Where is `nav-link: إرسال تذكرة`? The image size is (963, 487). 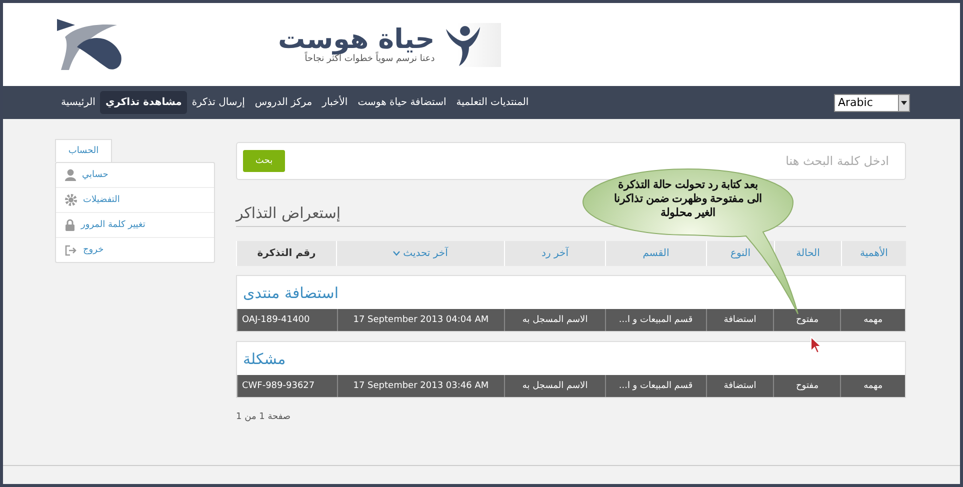
nav-link: إرسال تذكرة is located at coordinates (218, 102).